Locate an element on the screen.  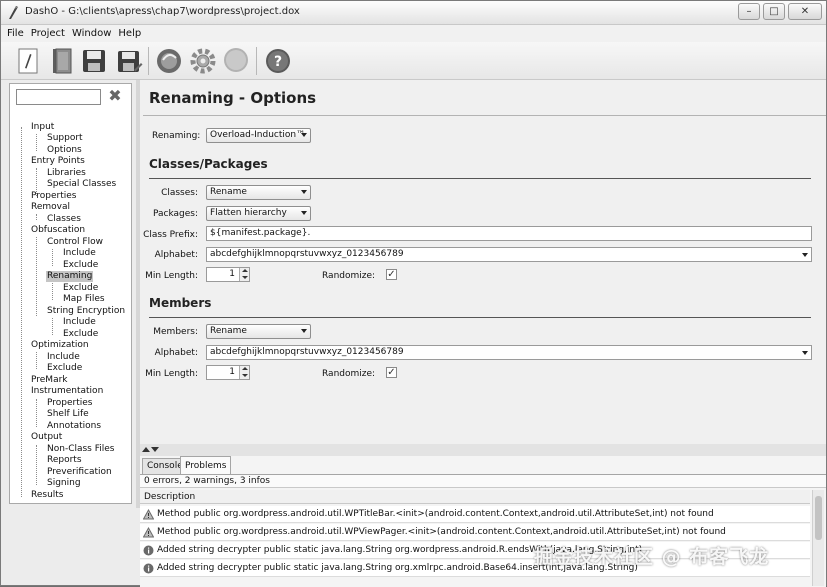
renaming-label: Renaming: is located at coordinates (176, 136).